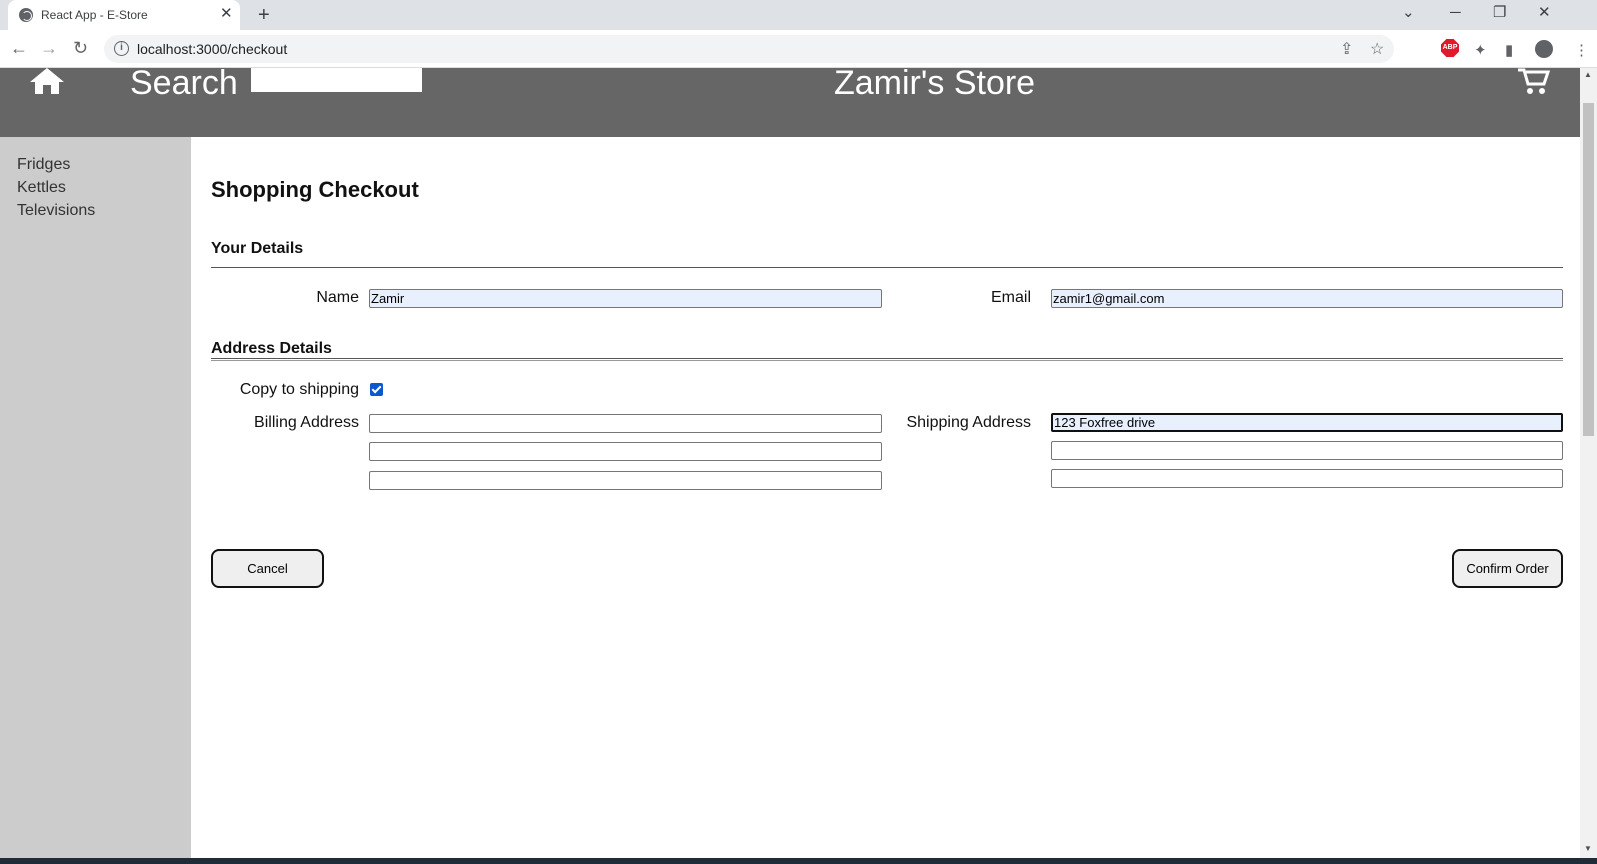 The image size is (1597, 864). What do you see at coordinates (1480, 50) in the screenshot?
I see `extensions-puzzle-icon: ✦` at bounding box center [1480, 50].